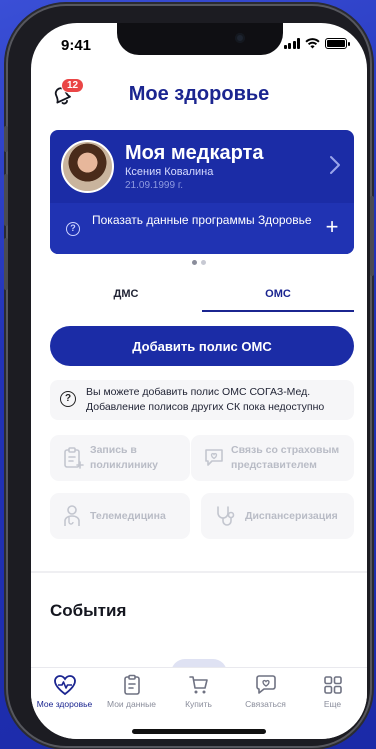 The image size is (376, 749). I want to click on program-row: ? Показать данные программы Здоровье +, so click(202, 228).